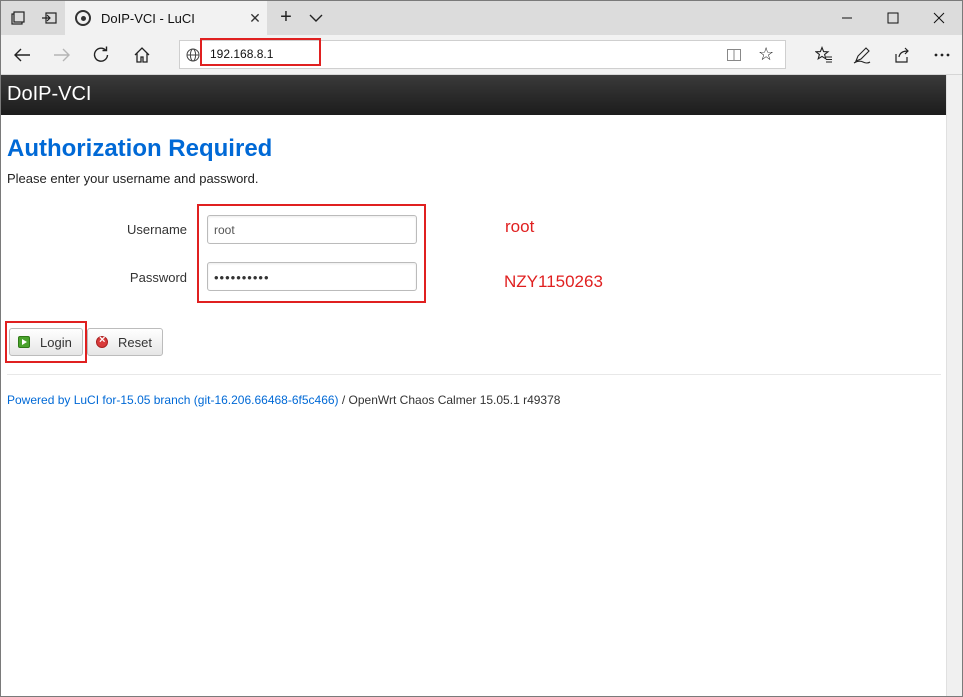  I want to click on password-label: Password, so click(158, 277).